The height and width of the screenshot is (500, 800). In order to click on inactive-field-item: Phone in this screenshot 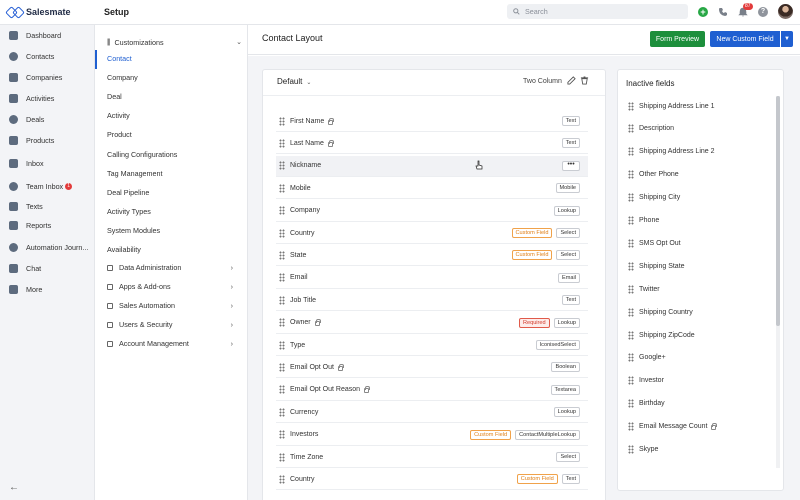, I will do `click(643, 221)`.